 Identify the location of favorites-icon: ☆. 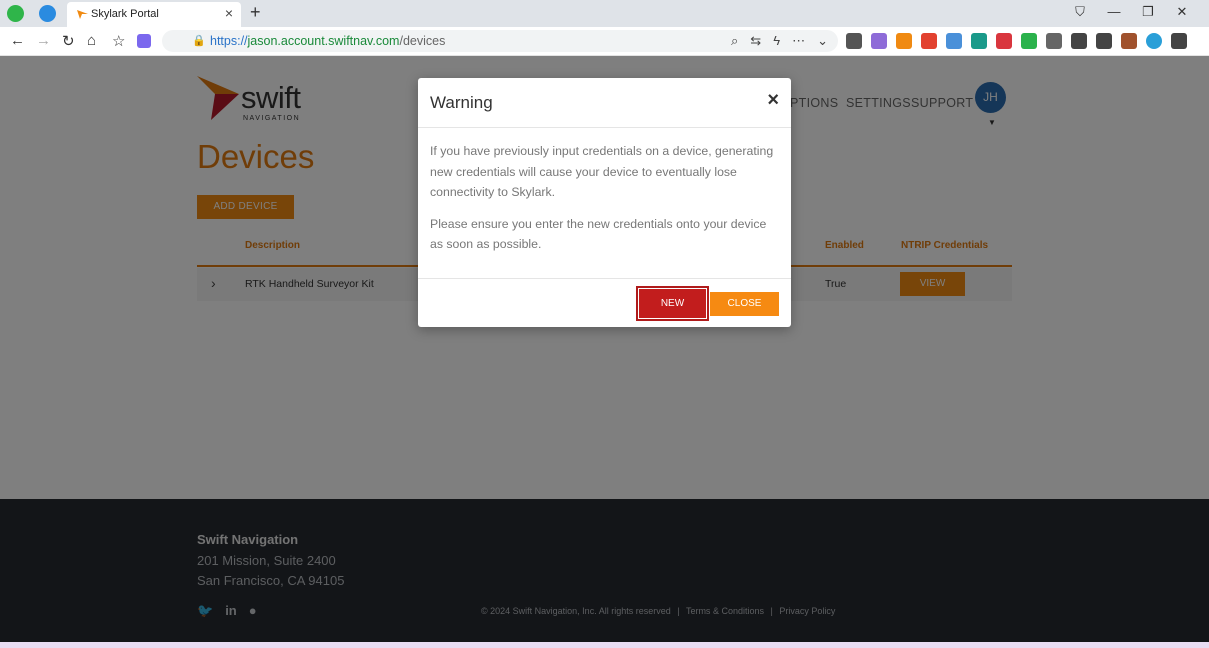
(118, 41).